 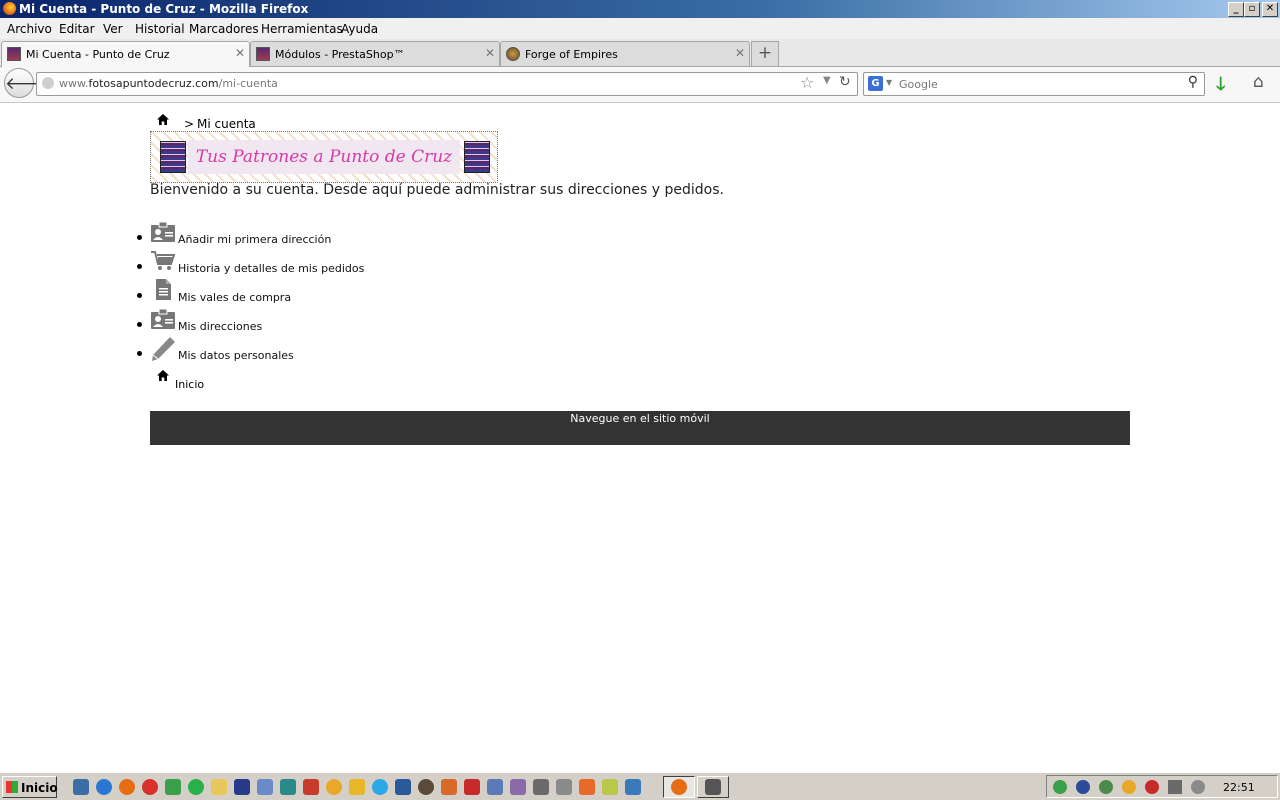 I want to click on tab-mi-cuenta: Mi Cuenta - Punto de Cruz ✕, so click(x=125, y=54).